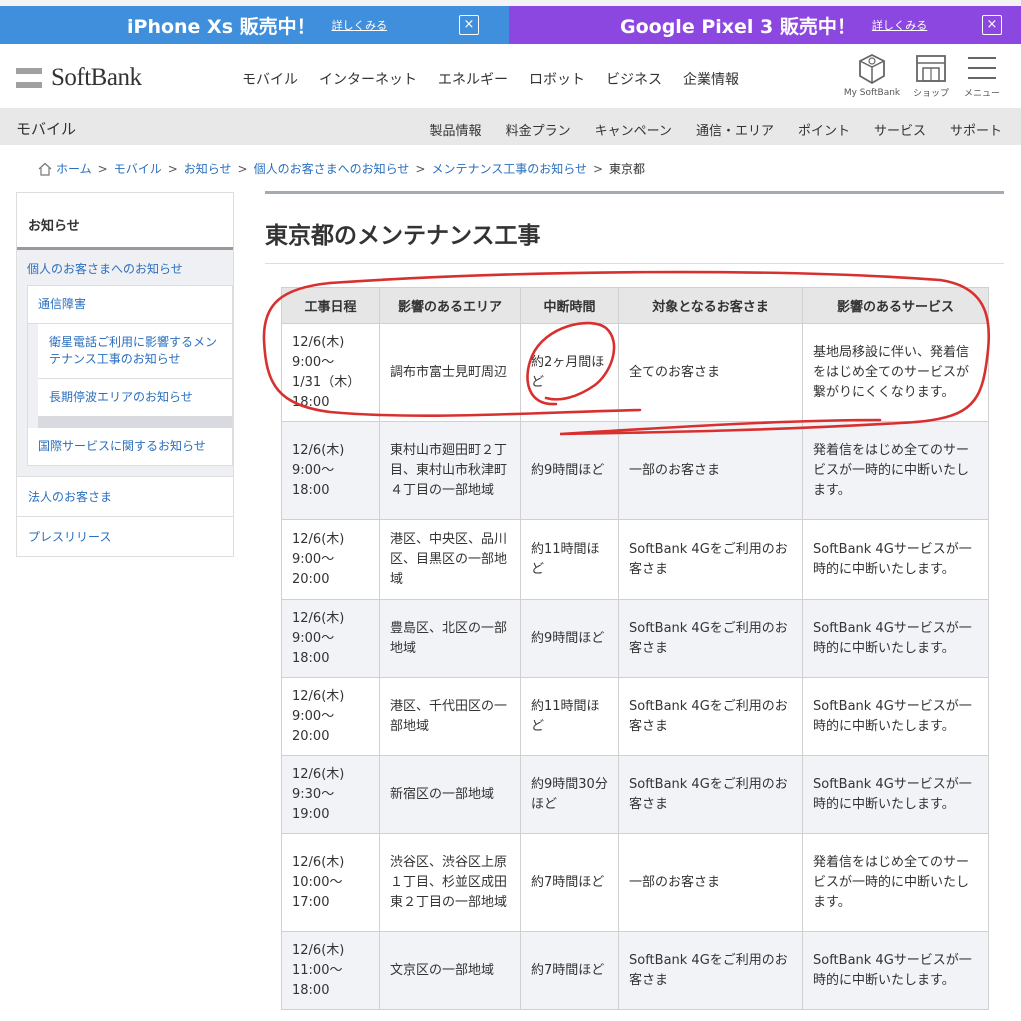  Describe the element at coordinates (872, 93) in the screenshot. I see `my-softbank-label: My SoftBank` at that location.